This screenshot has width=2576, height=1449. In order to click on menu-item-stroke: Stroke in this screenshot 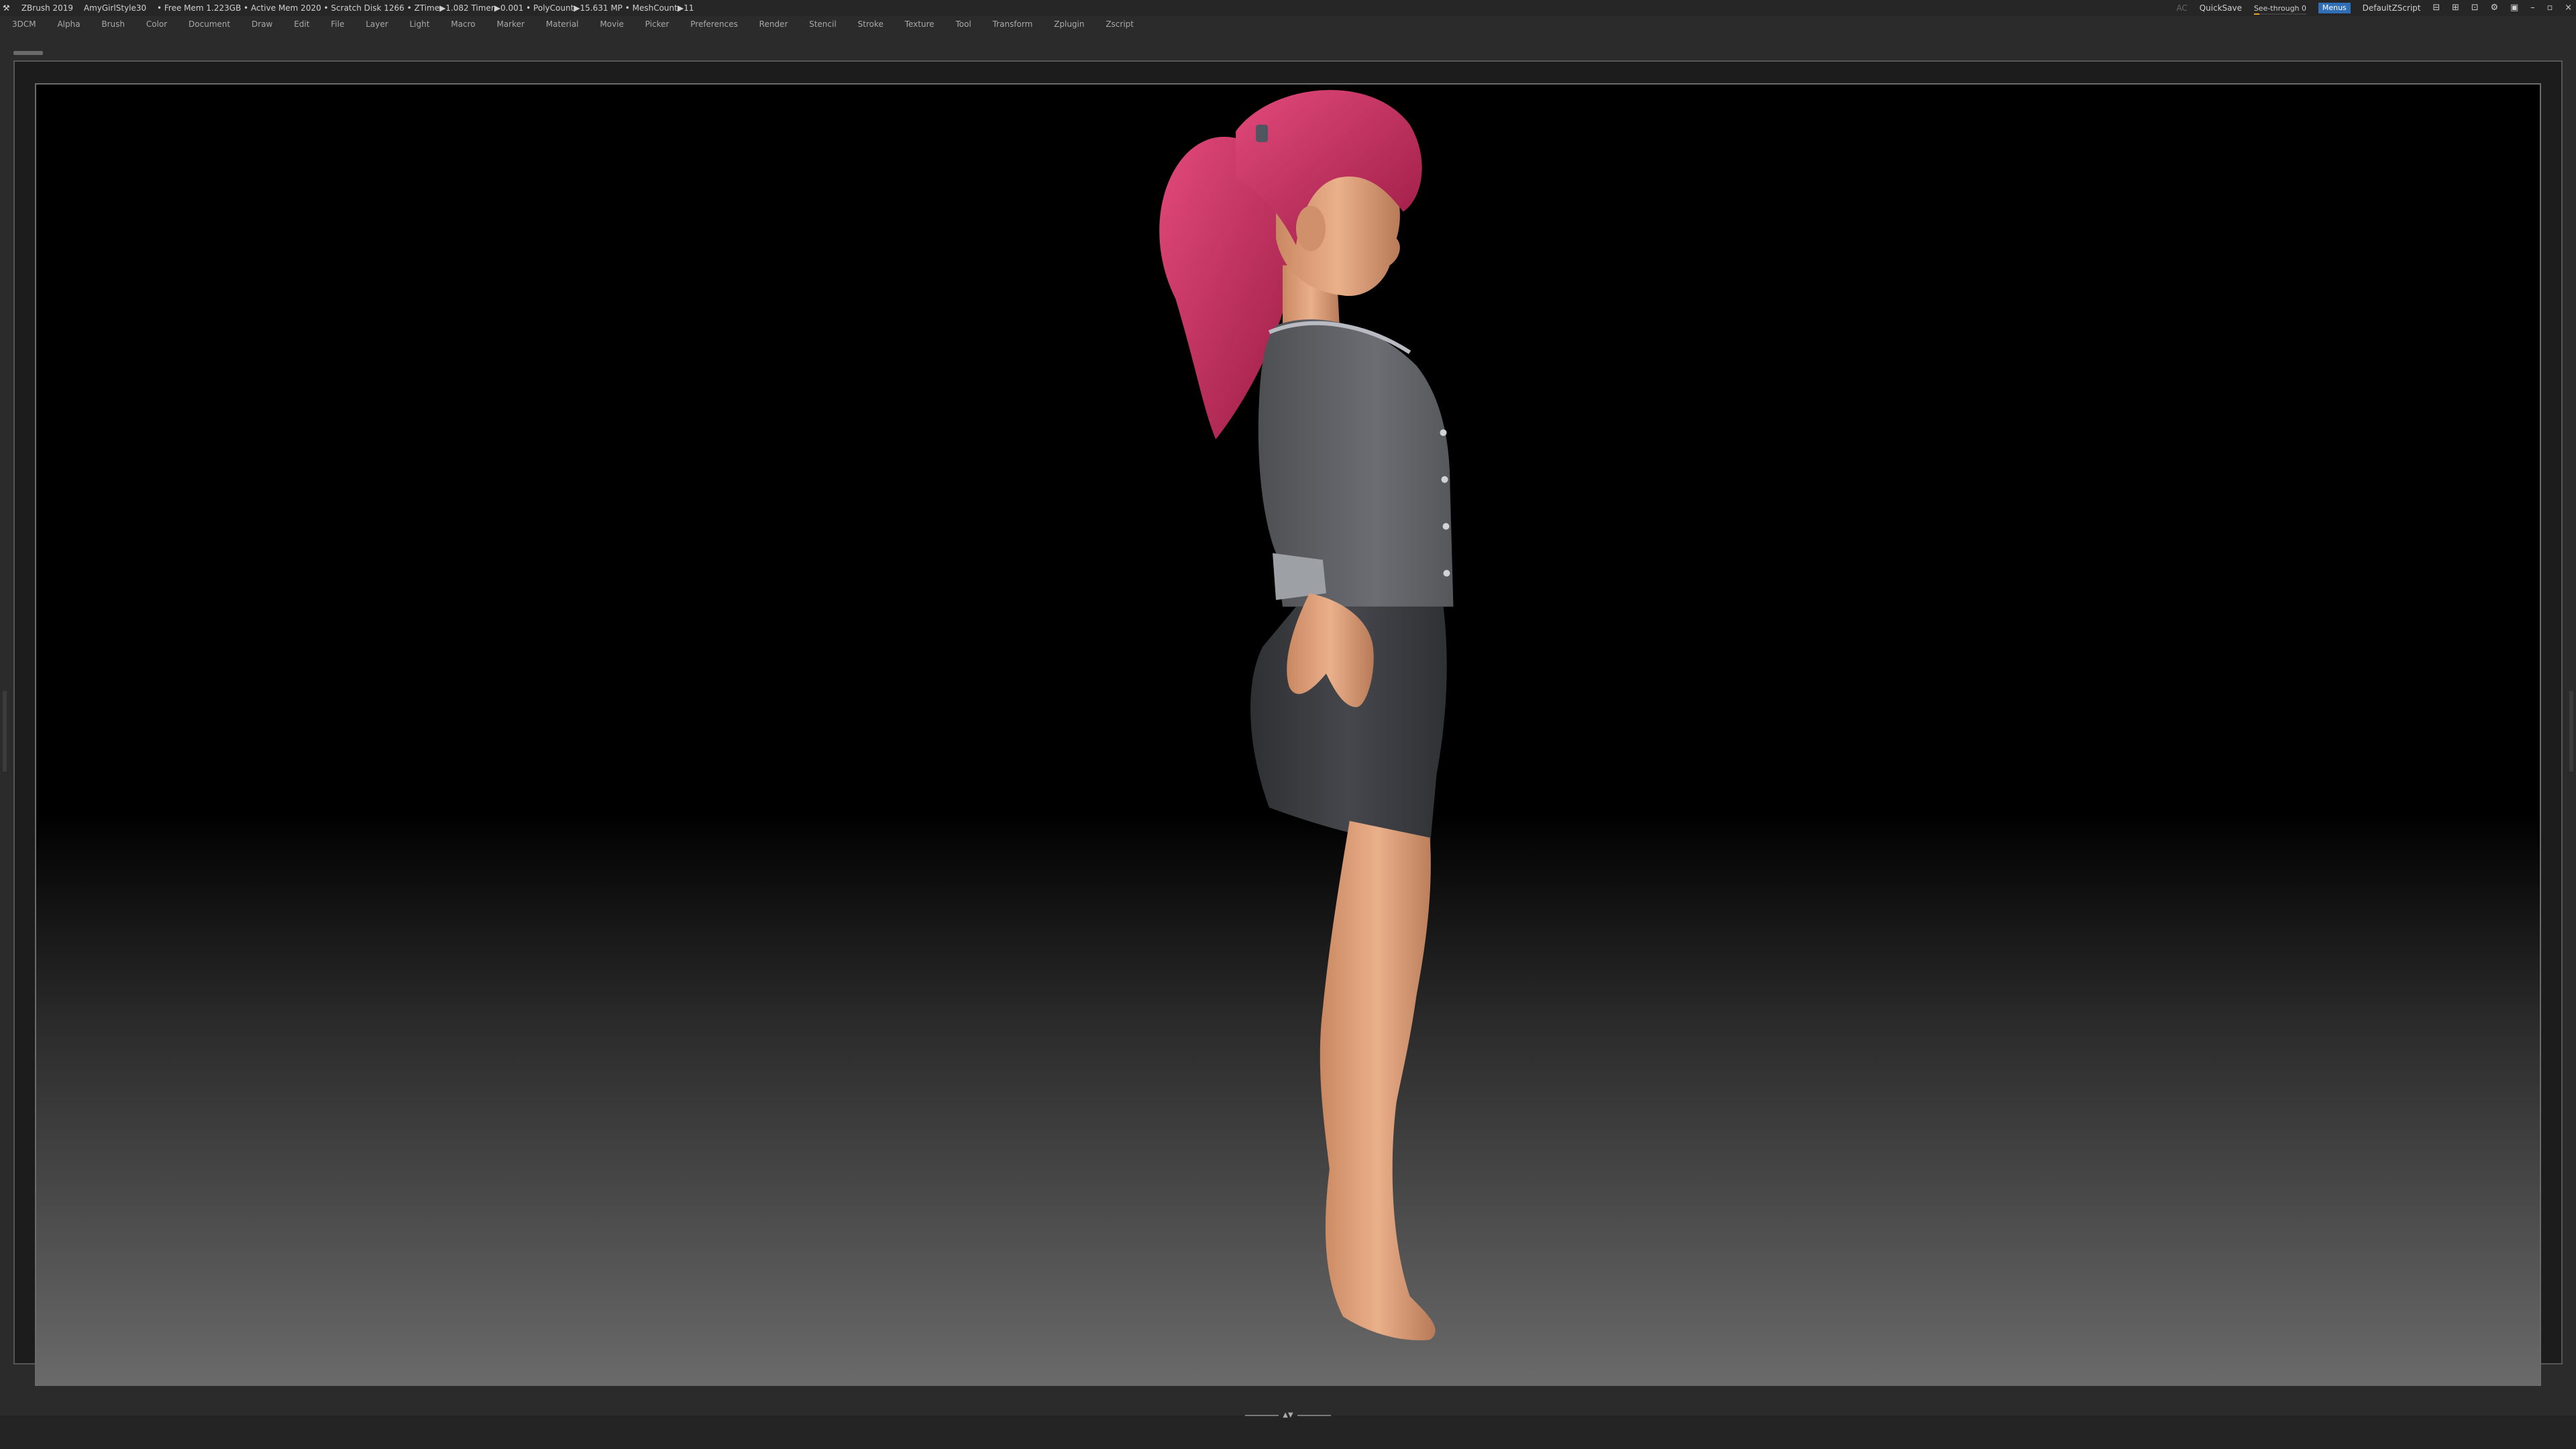, I will do `click(870, 24)`.